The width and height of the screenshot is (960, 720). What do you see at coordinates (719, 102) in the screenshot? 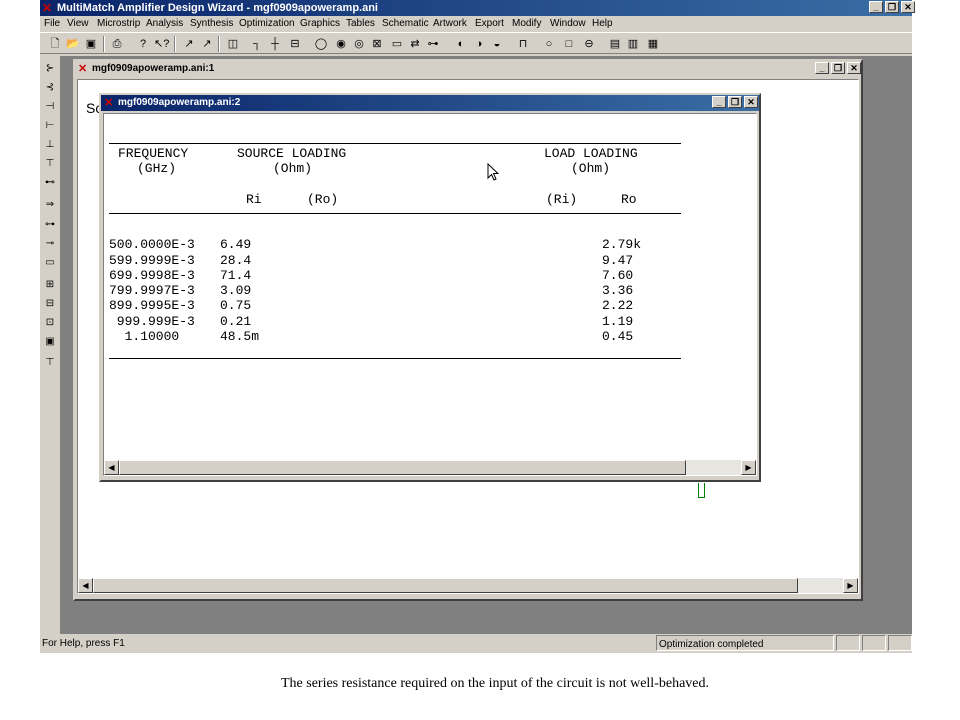
I see `window2-minimize-button: _` at bounding box center [719, 102].